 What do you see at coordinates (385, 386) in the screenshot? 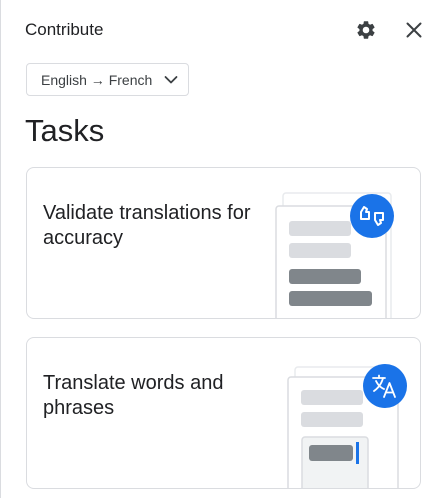
I see `translate-icon` at bounding box center [385, 386].